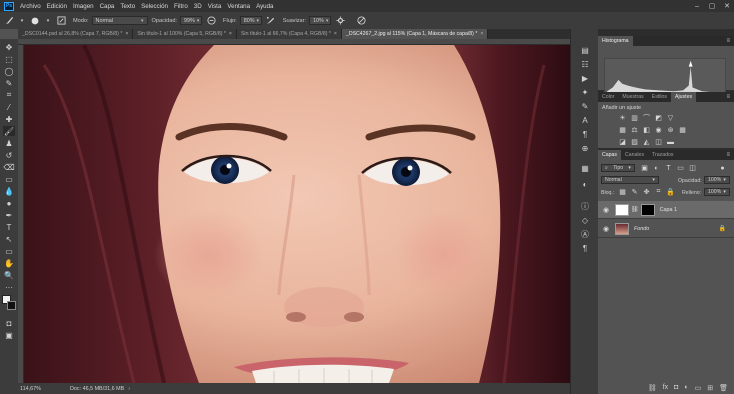 This screenshot has height=394, width=734. I want to click on move-tool-icon: ✥, so click(9, 47).